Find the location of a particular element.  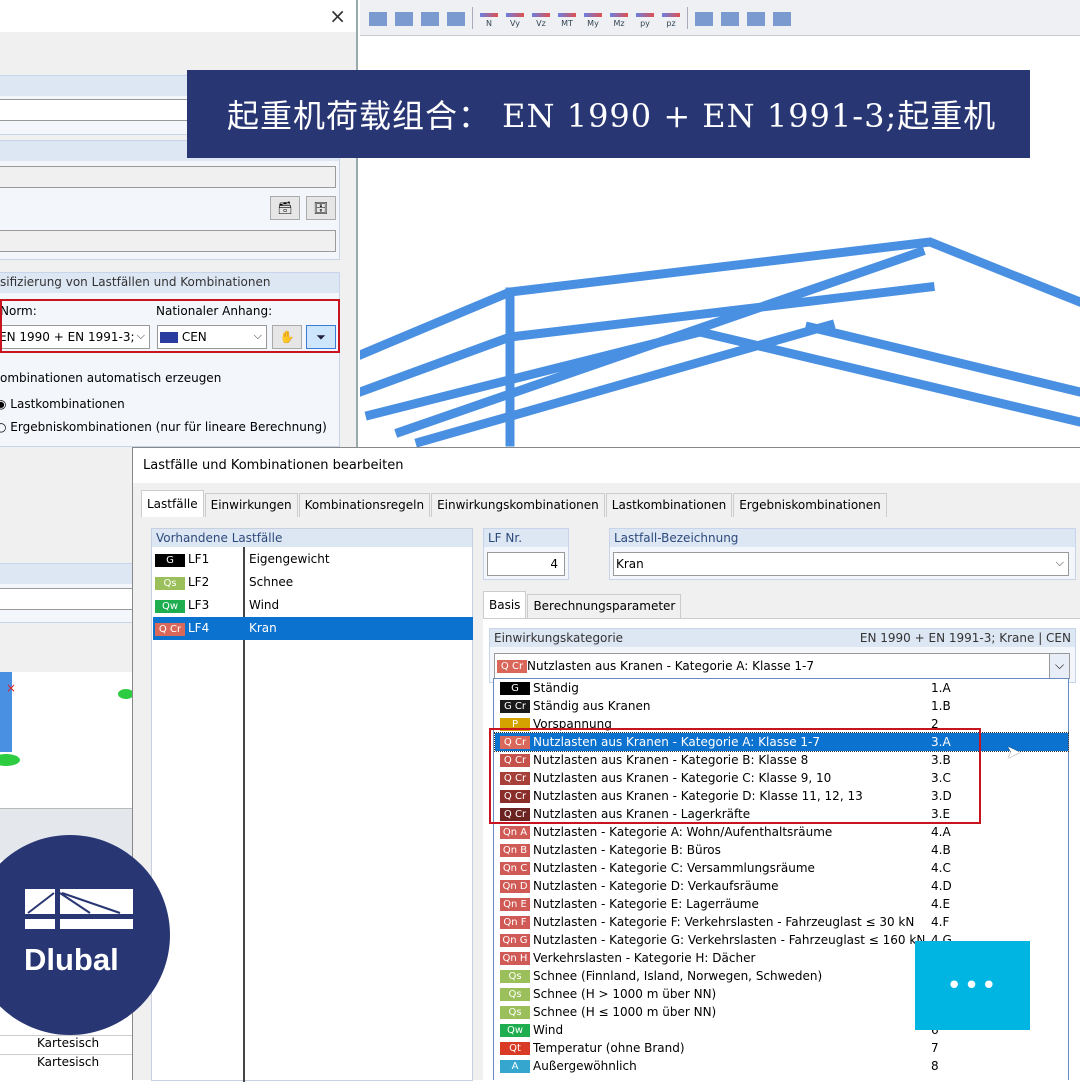

load-case-row: Qs LF2 Schnee is located at coordinates (313, 582).